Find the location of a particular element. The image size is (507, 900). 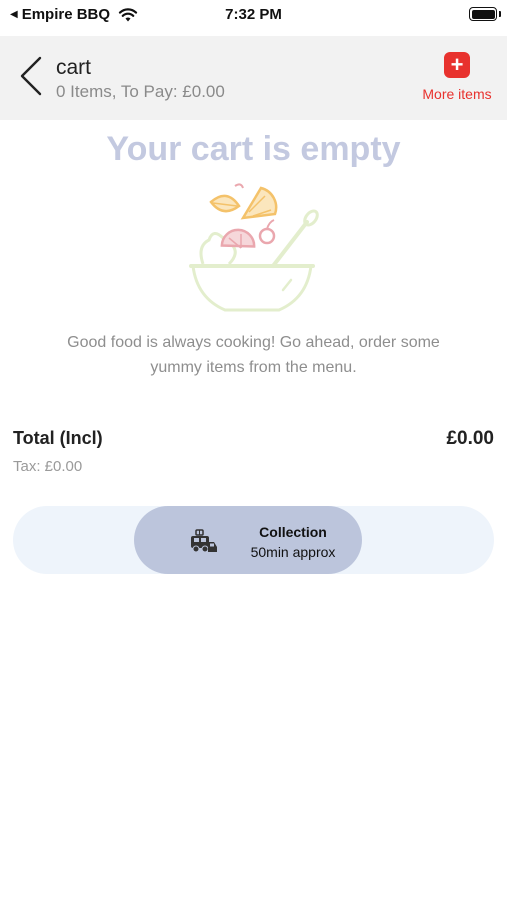

battery-tip is located at coordinates (500, 14).